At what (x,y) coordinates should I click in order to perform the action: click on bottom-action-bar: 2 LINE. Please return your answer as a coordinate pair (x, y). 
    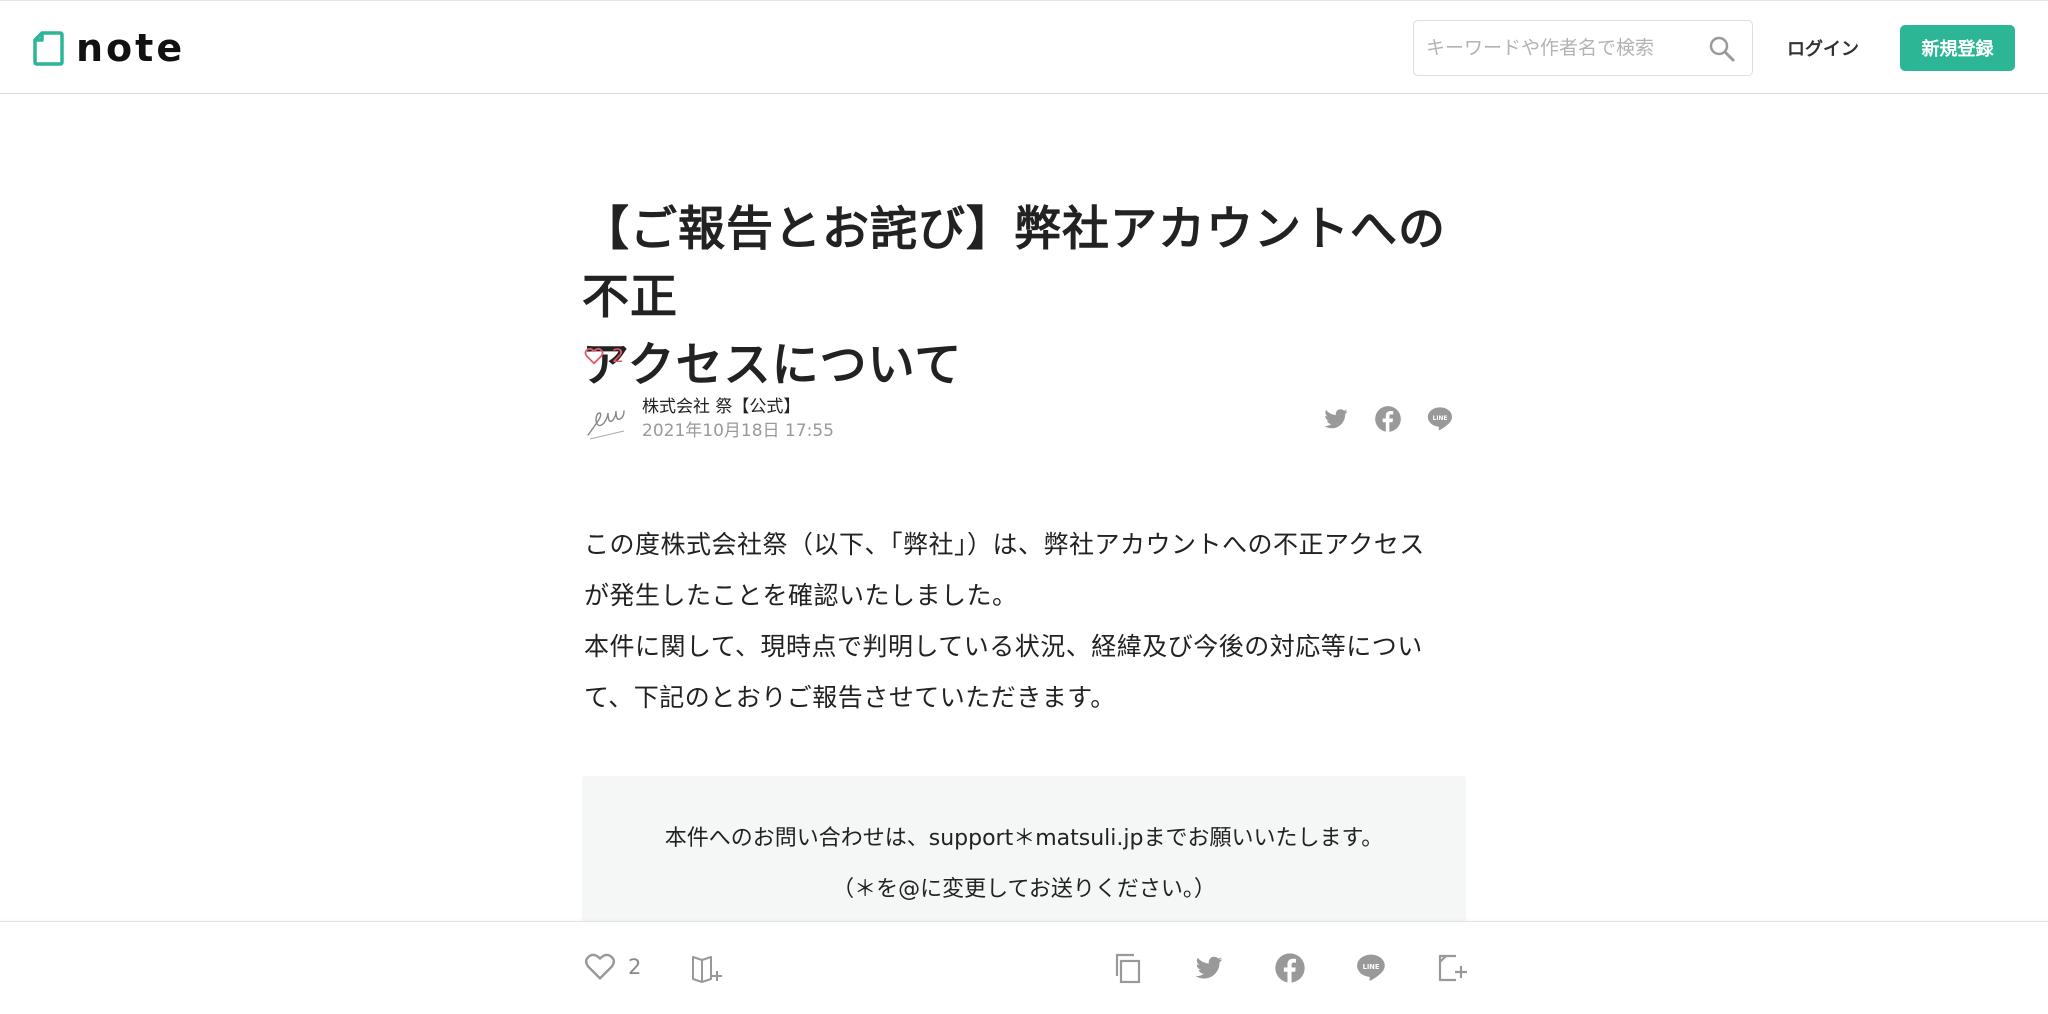
    Looking at the image, I should click on (1024, 967).